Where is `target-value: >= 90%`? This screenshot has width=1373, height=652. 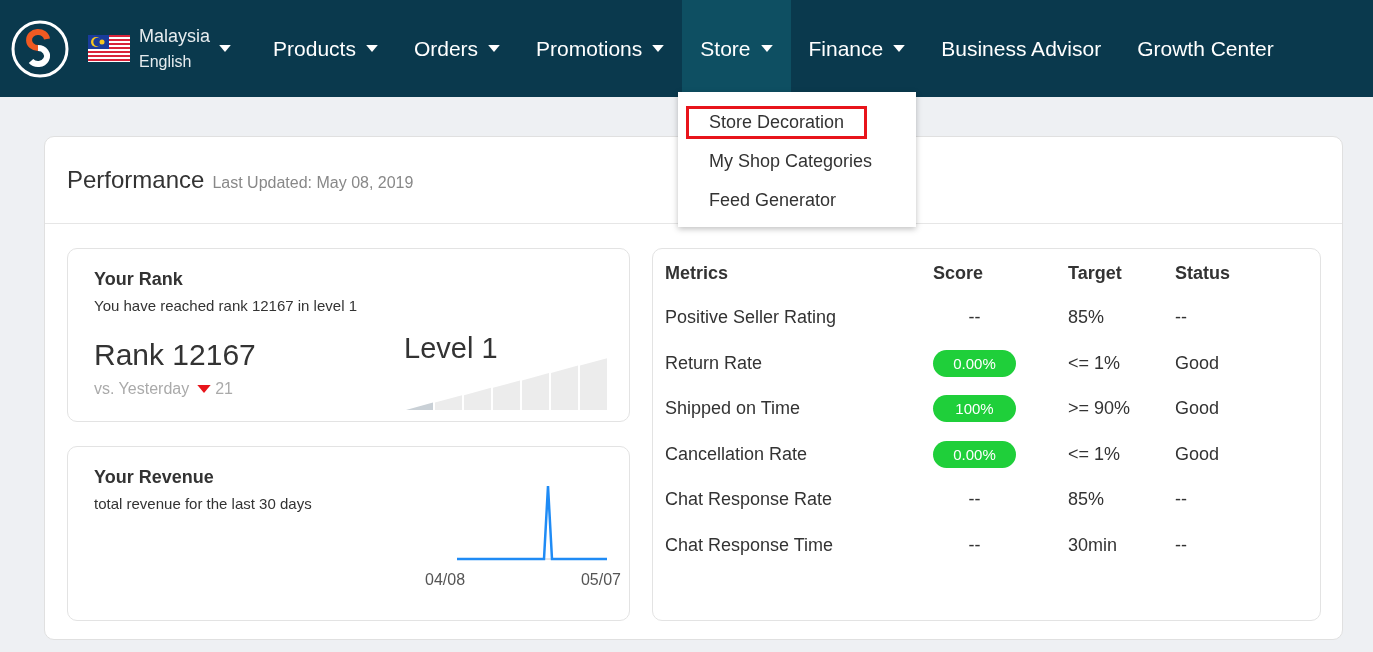
target-value: >= 90% is located at coordinates (1100, 409).